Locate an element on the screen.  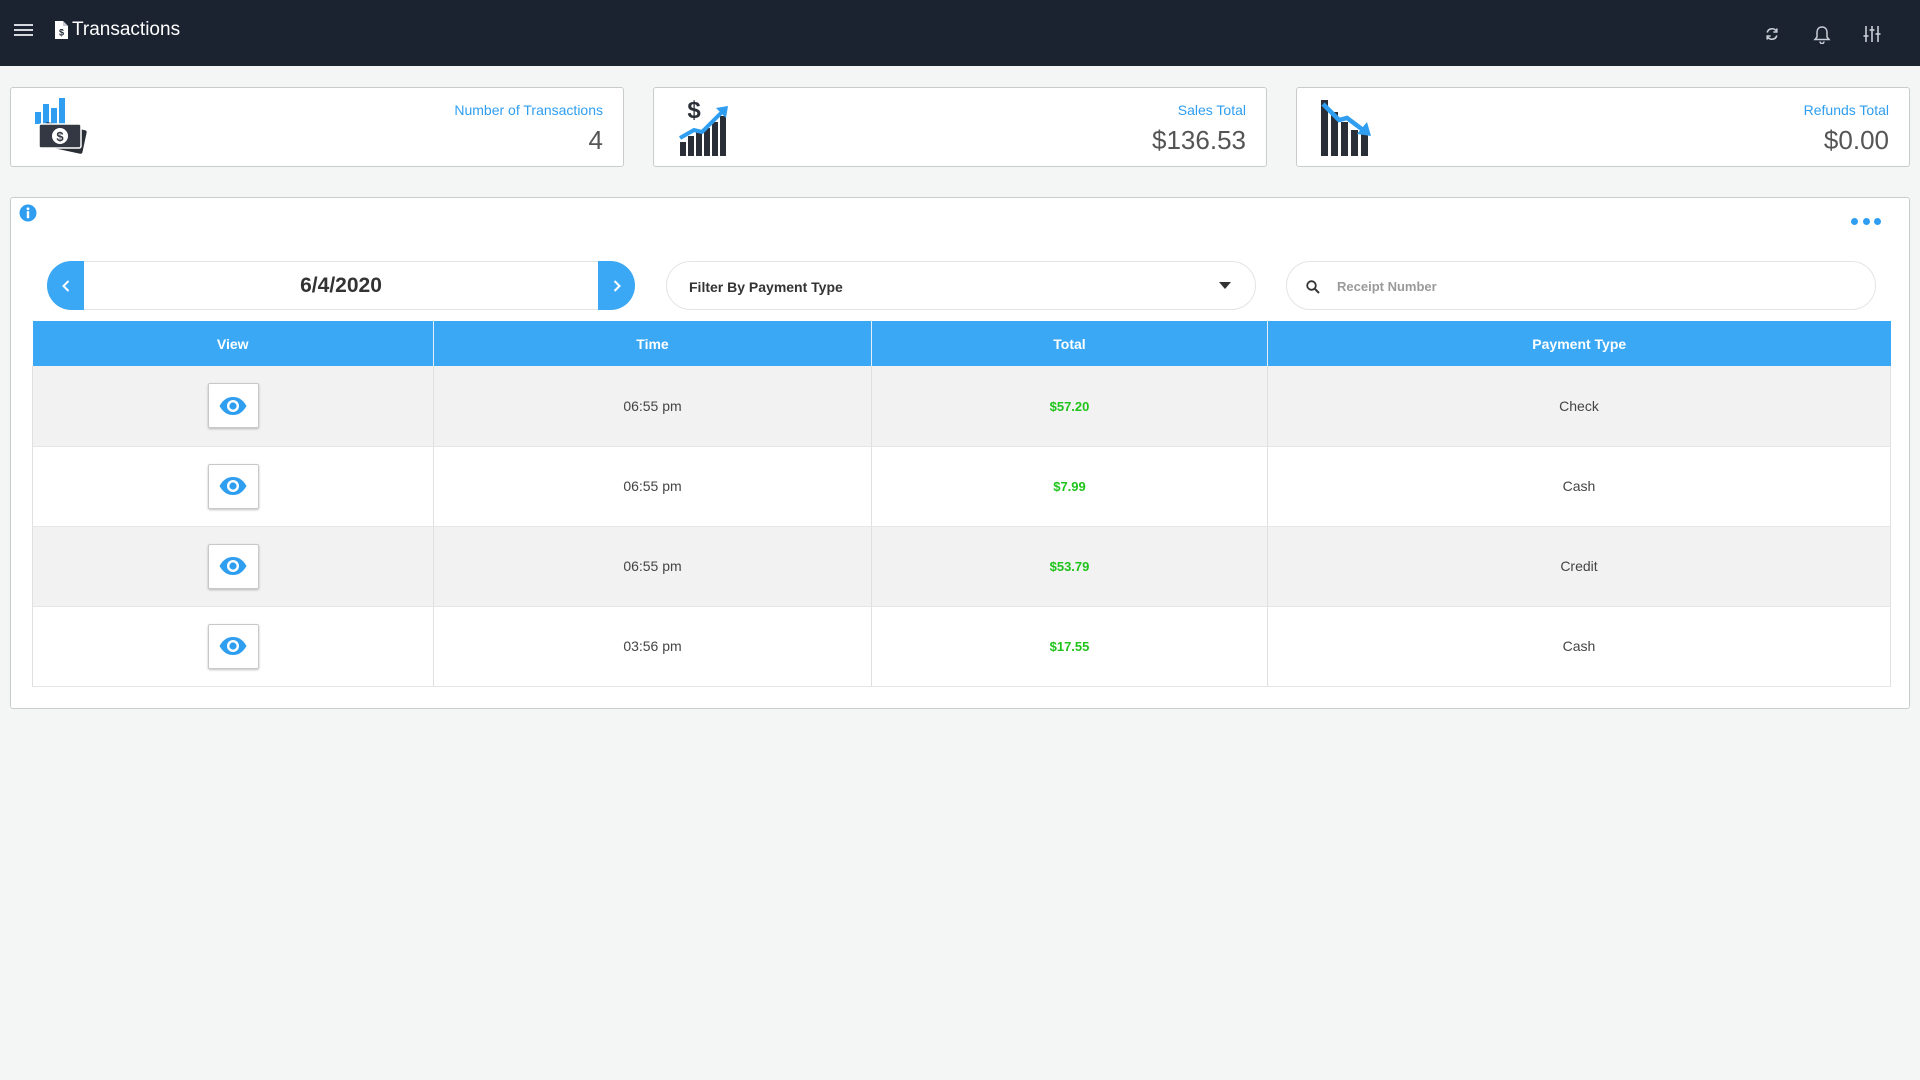
page-title-group: $ Transactions is located at coordinates (117, 30).